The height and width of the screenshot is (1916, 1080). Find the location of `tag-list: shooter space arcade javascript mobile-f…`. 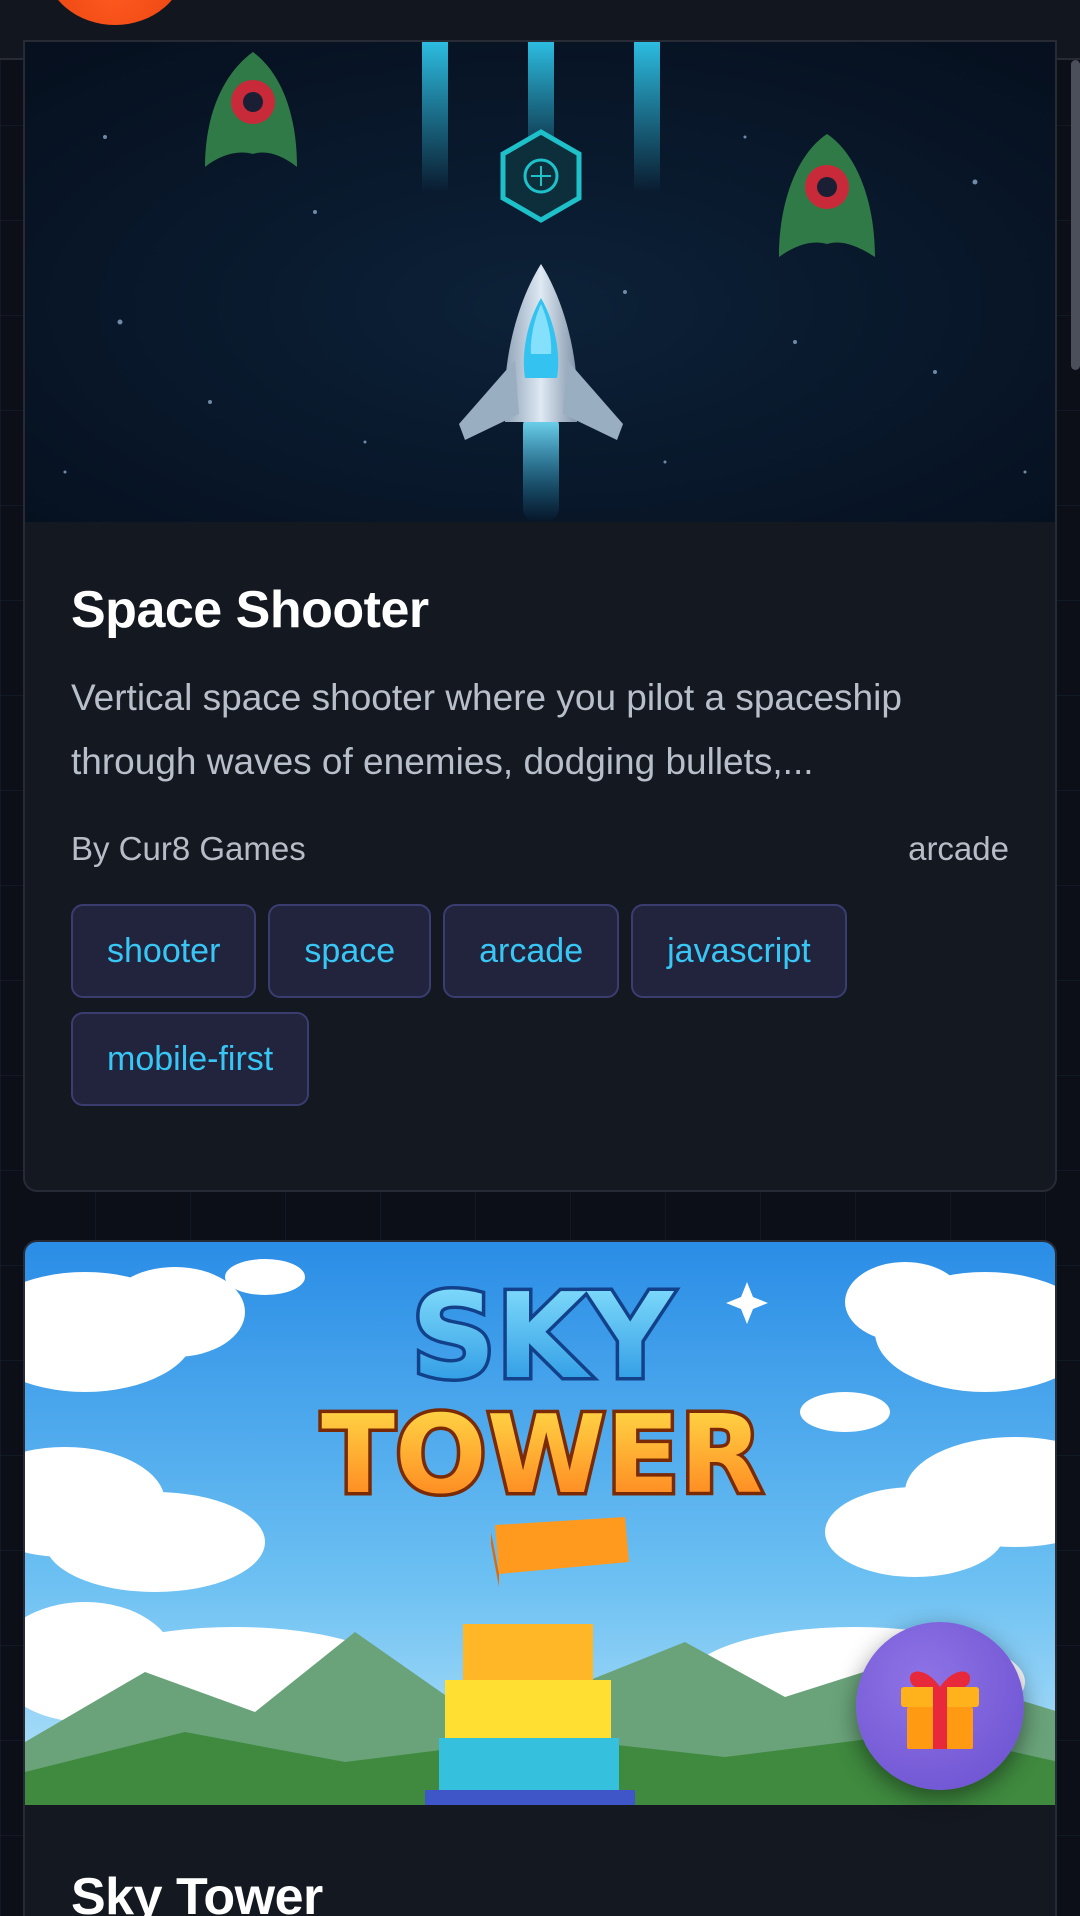

tag-list: shooter space arcade javascript mobile-f… is located at coordinates (521, 1005).